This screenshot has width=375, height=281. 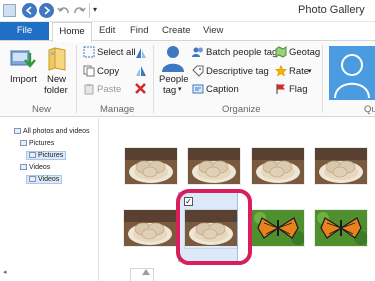 I want to click on organize-group-label: Organize, so click(x=241, y=109).